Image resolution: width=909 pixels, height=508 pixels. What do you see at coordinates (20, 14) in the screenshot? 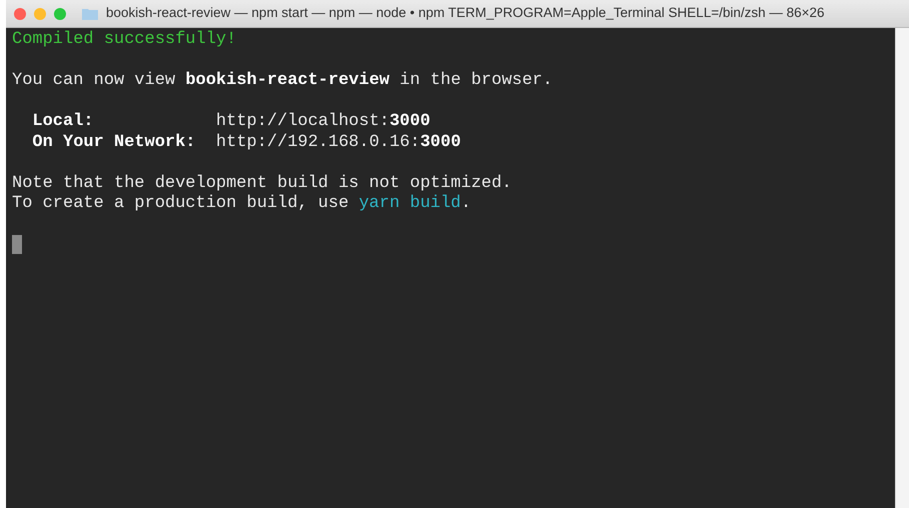
I see `close-button` at bounding box center [20, 14].